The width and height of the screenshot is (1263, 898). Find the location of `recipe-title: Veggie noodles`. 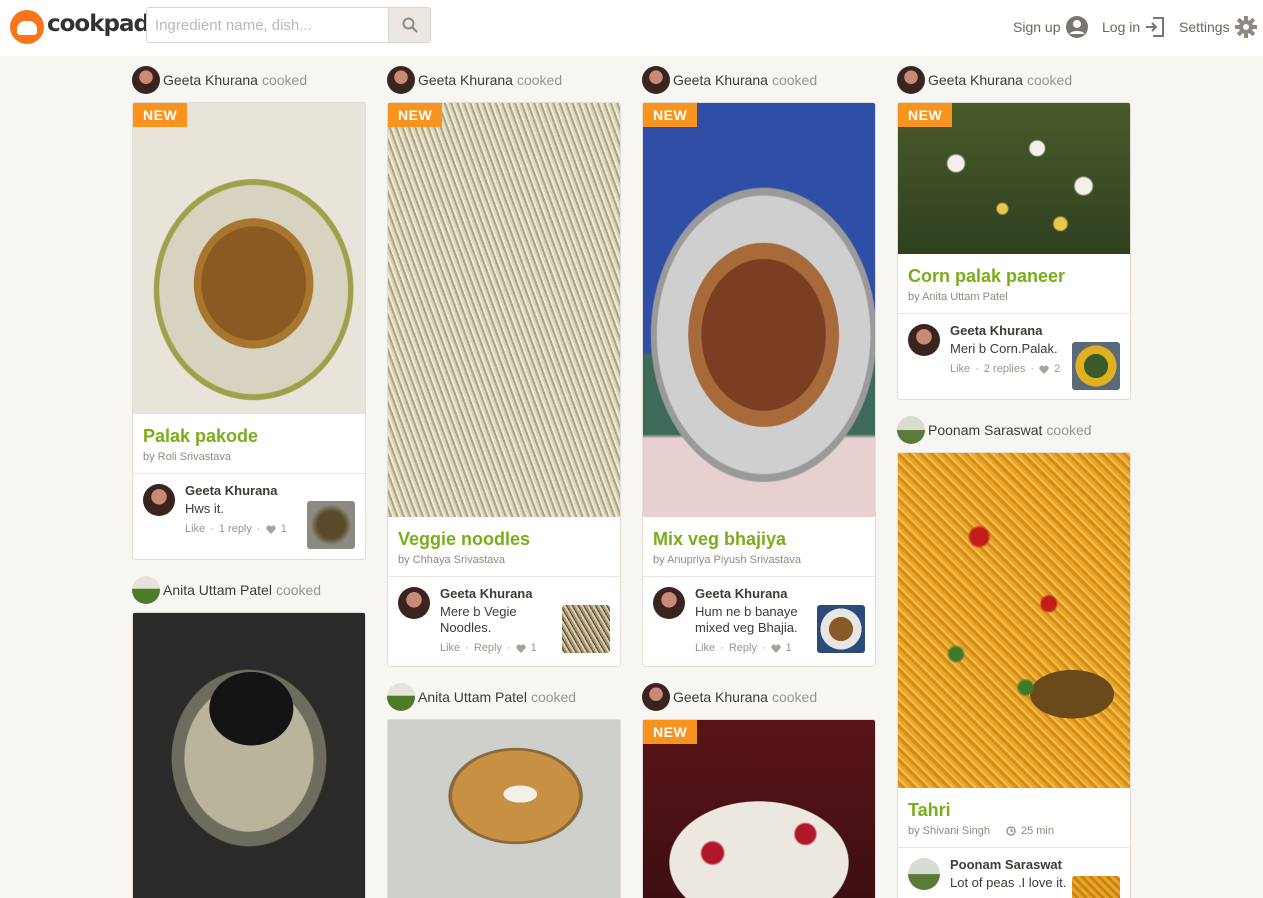

recipe-title: Veggie noodles is located at coordinates (504, 533).